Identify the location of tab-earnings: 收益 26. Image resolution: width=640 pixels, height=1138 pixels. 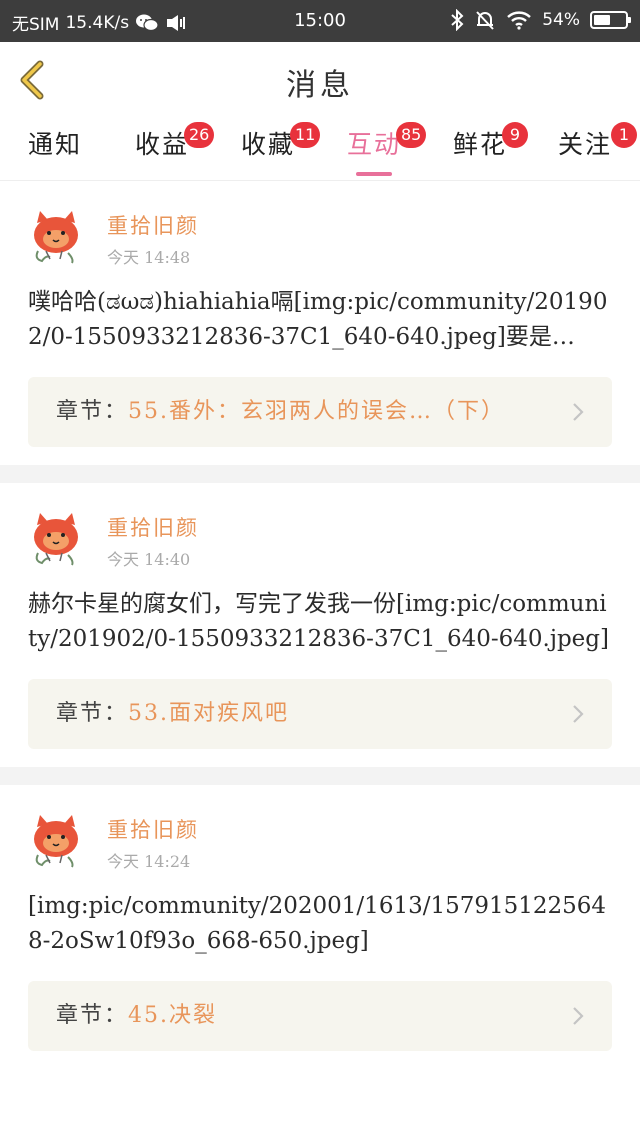
(163, 147).